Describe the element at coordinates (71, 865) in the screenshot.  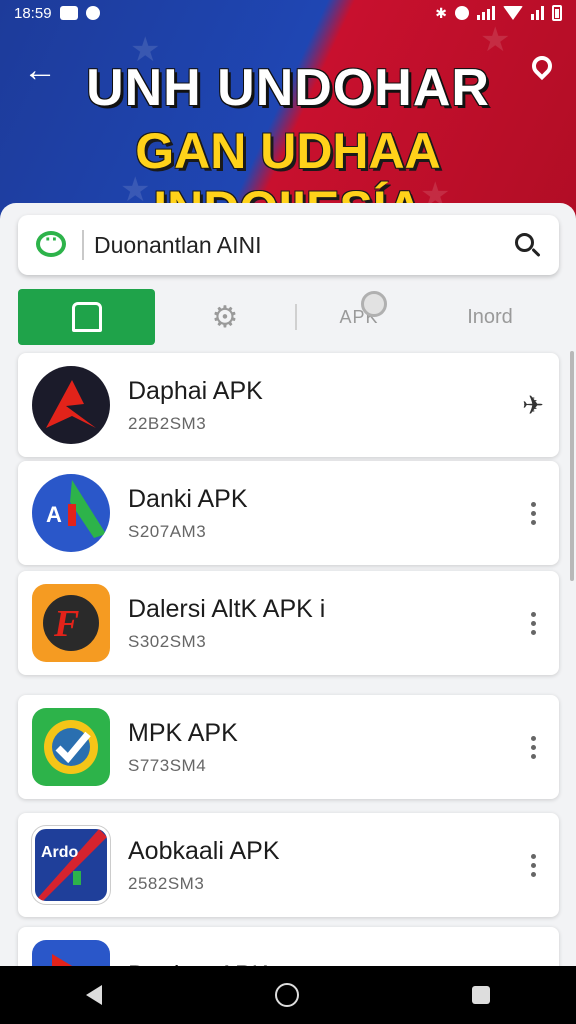
I see `app-logo-icon: Ardo` at that location.